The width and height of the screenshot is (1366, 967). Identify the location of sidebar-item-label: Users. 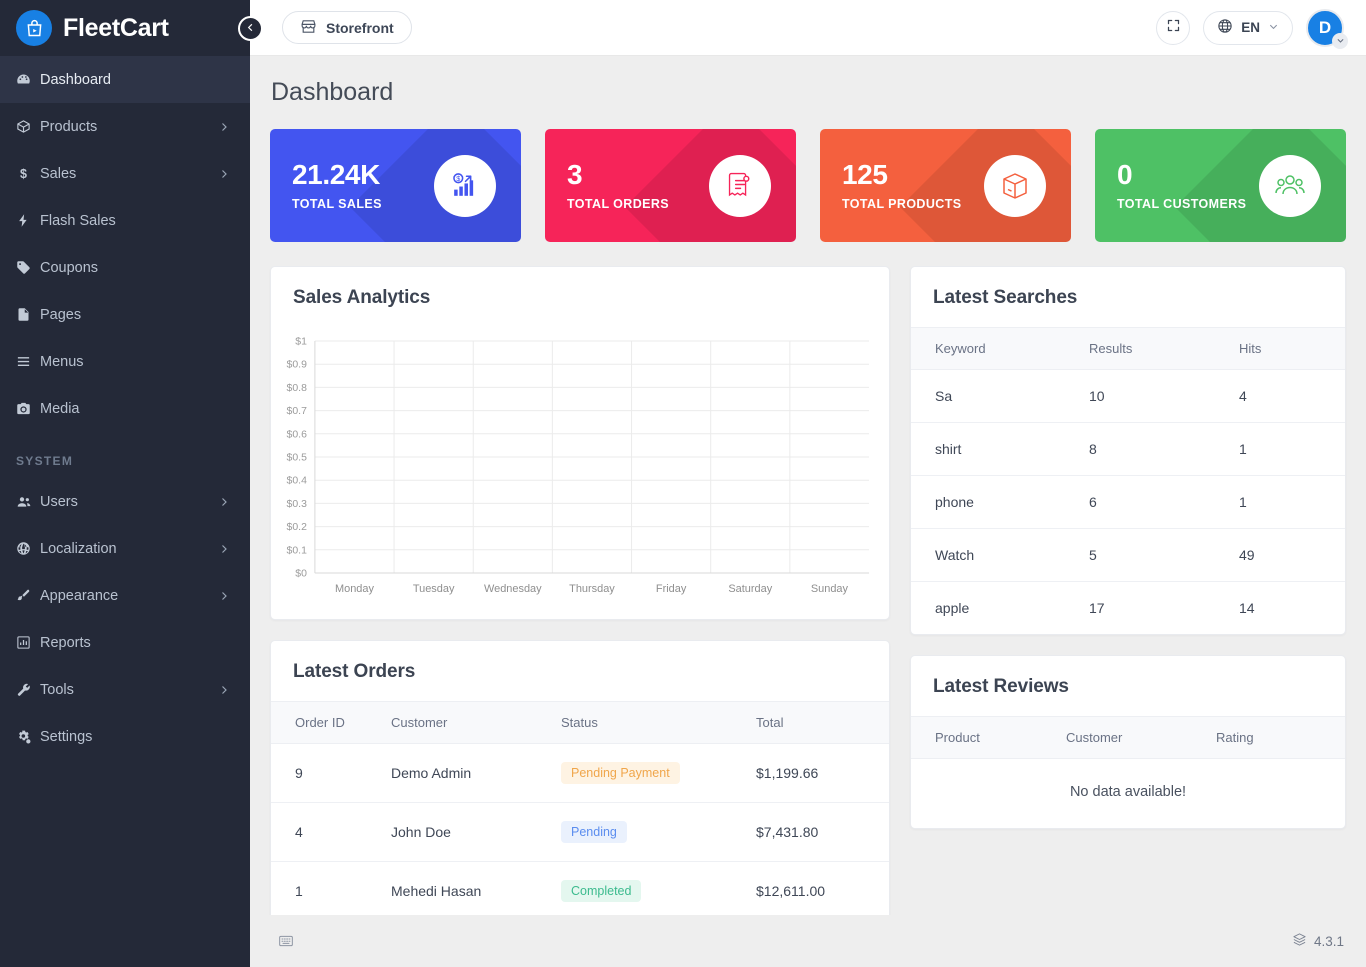
(59, 501).